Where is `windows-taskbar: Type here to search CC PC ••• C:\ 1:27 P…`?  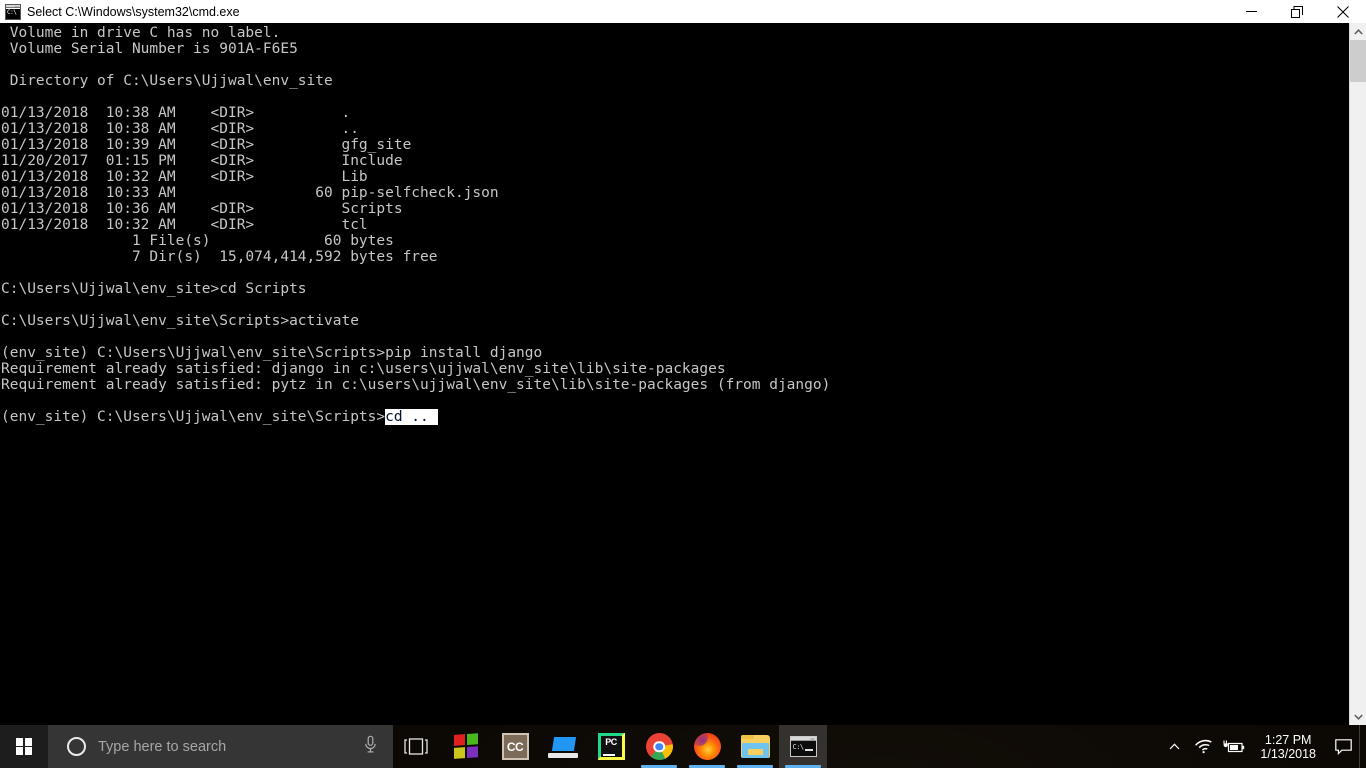
windows-taskbar: Type here to search CC PC ••• C:\ 1:27 P… is located at coordinates (683, 746).